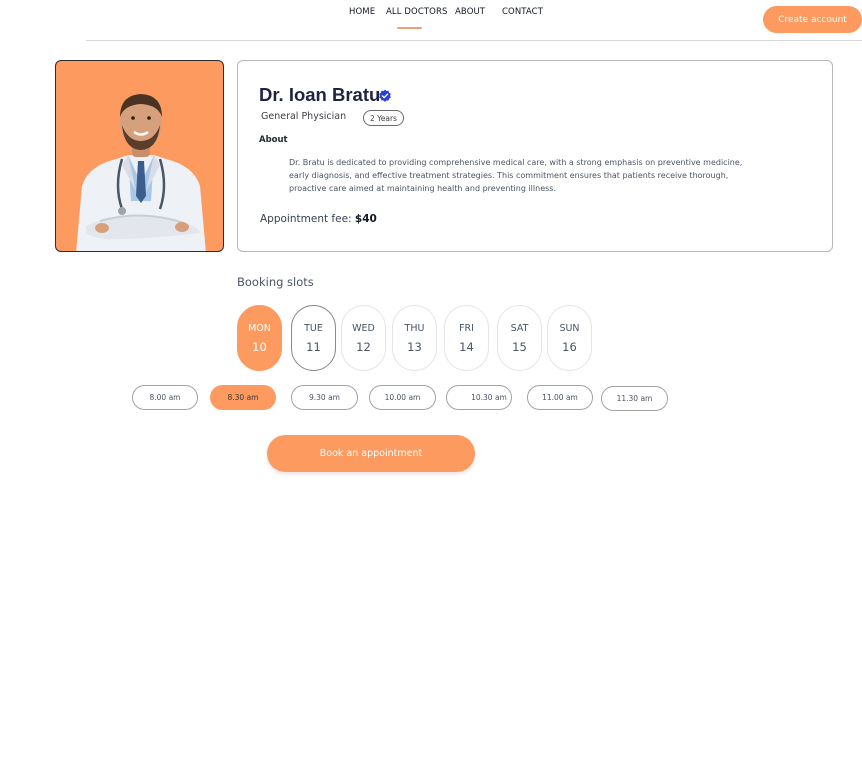 This screenshot has height=764, width=862. What do you see at coordinates (324, 397) in the screenshot?
I see `time-slot-930: 9.30 am` at bounding box center [324, 397].